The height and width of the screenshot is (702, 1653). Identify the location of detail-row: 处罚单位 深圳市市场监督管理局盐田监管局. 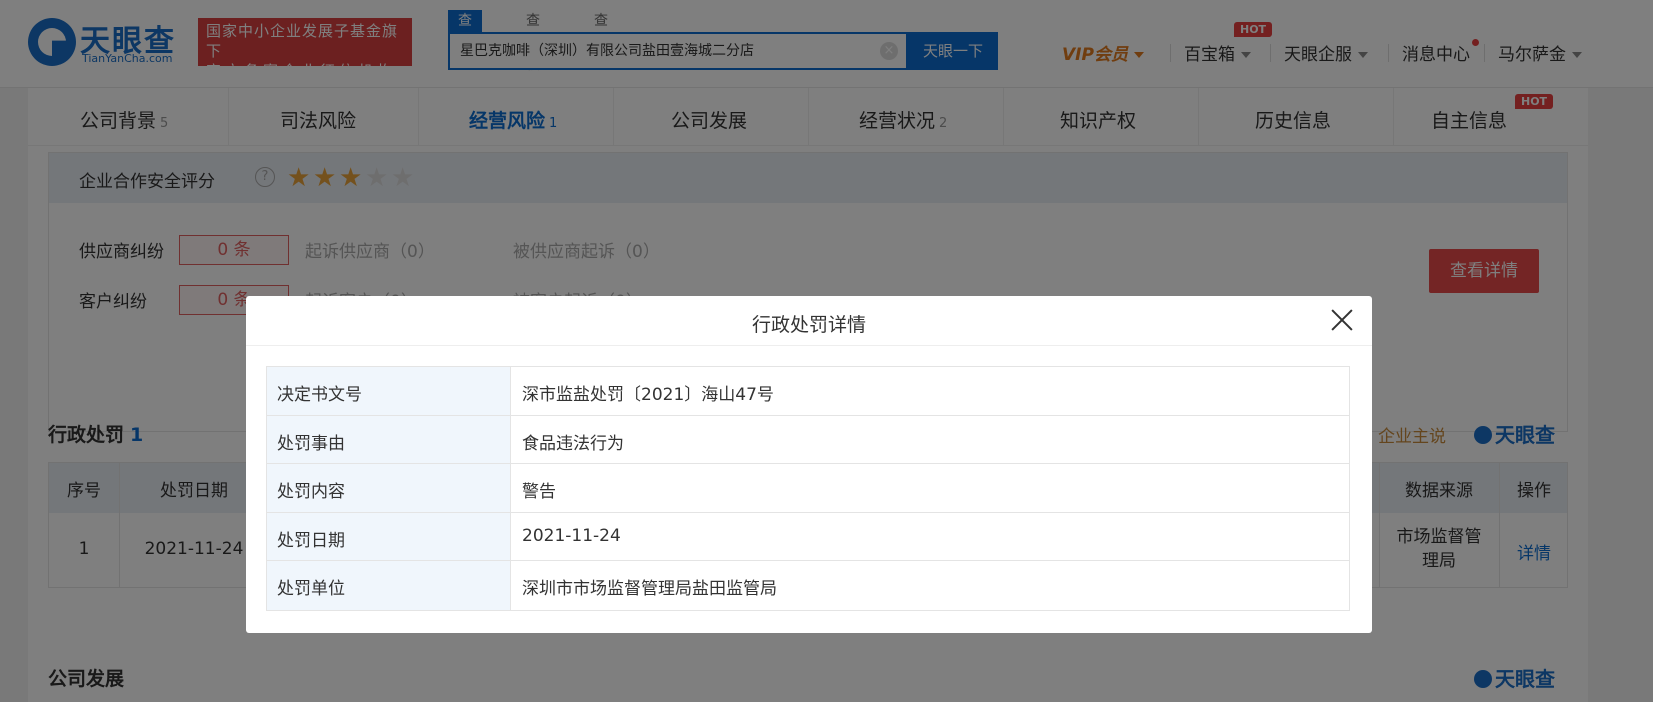
(808, 585).